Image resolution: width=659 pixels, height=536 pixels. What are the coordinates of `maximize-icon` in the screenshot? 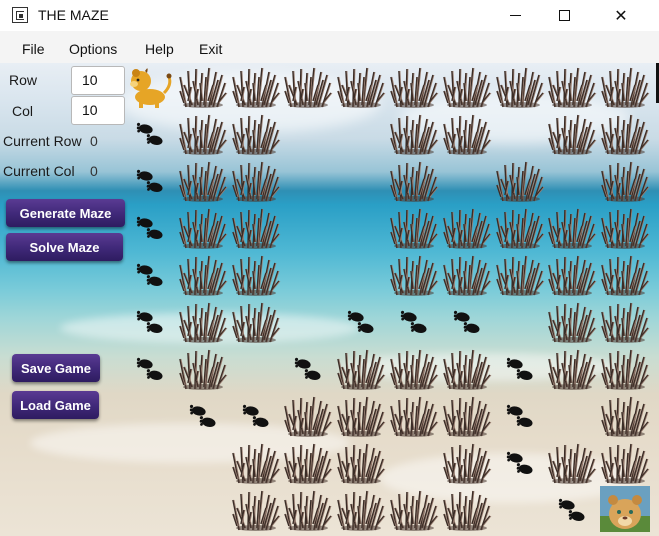 It's located at (564, 15).